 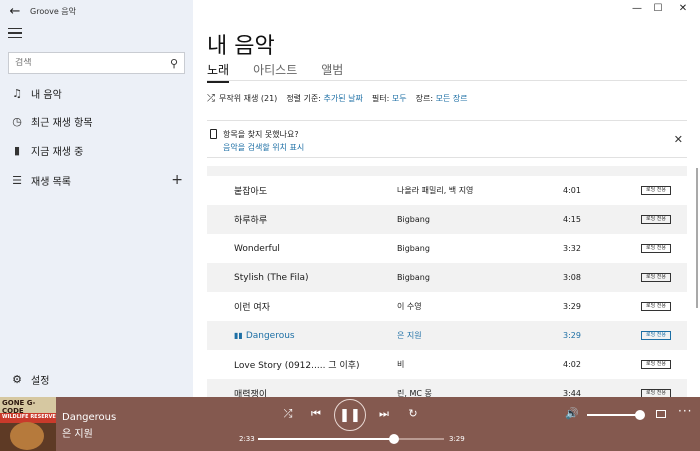 I want to click on song-row: 매력쟁이 린, MC 몽 3:44 로딩 전용, so click(x=447, y=388).